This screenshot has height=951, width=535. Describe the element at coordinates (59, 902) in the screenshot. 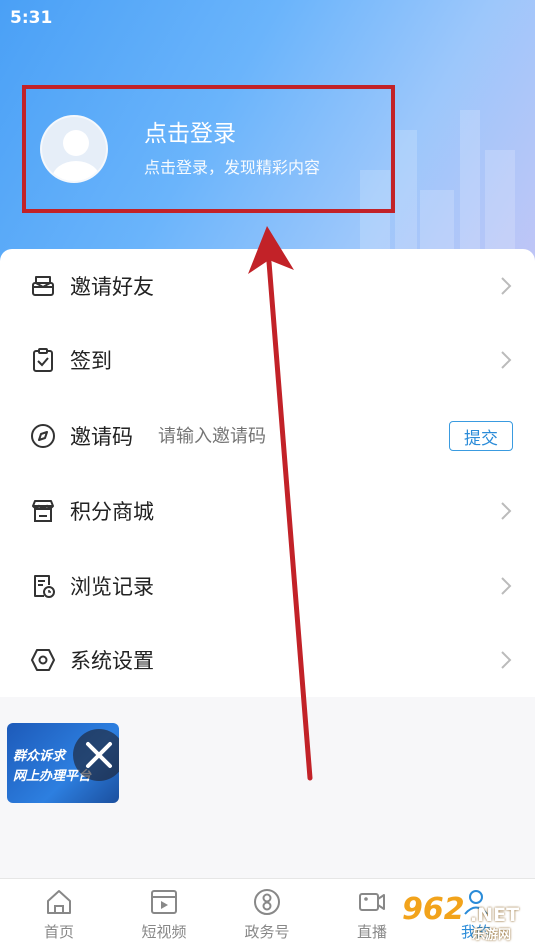

I see `home-icon` at that location.